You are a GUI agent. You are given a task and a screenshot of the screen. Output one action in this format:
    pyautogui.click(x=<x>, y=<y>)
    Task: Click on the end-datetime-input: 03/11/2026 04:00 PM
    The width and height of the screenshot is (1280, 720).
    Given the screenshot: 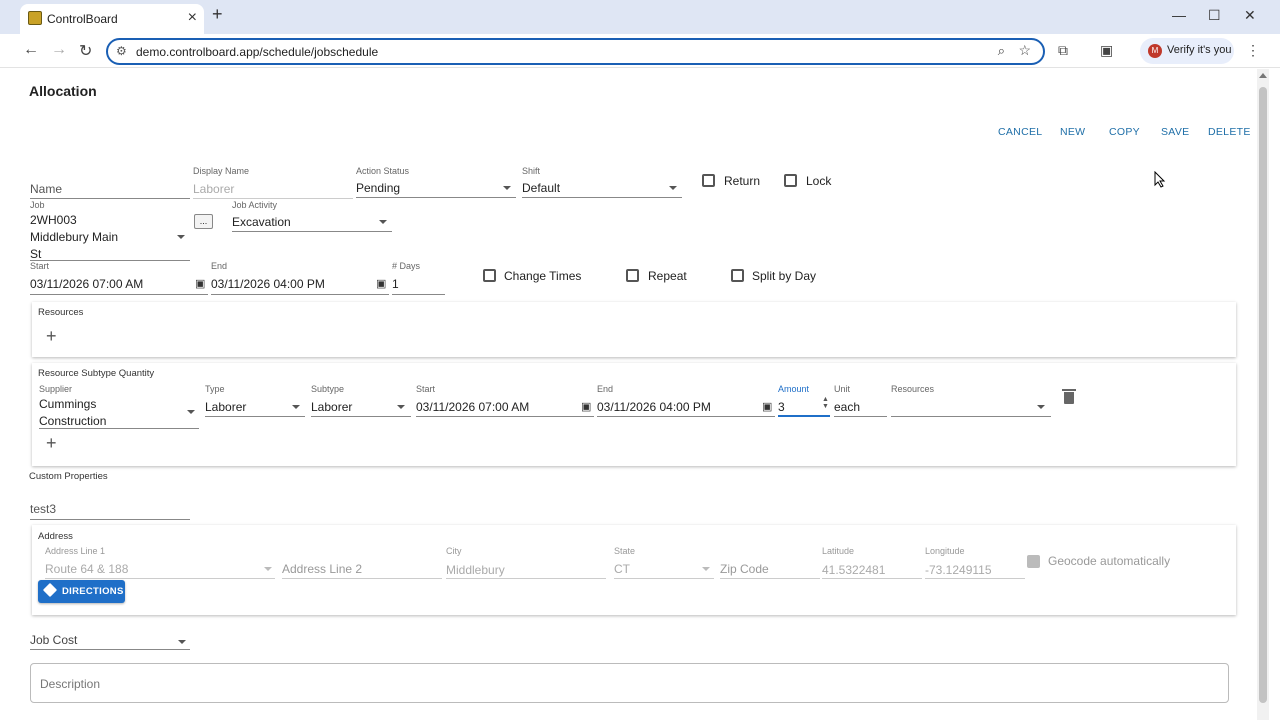 What is the action you would take?
    pyautogui.click(x=268, y=284)
    